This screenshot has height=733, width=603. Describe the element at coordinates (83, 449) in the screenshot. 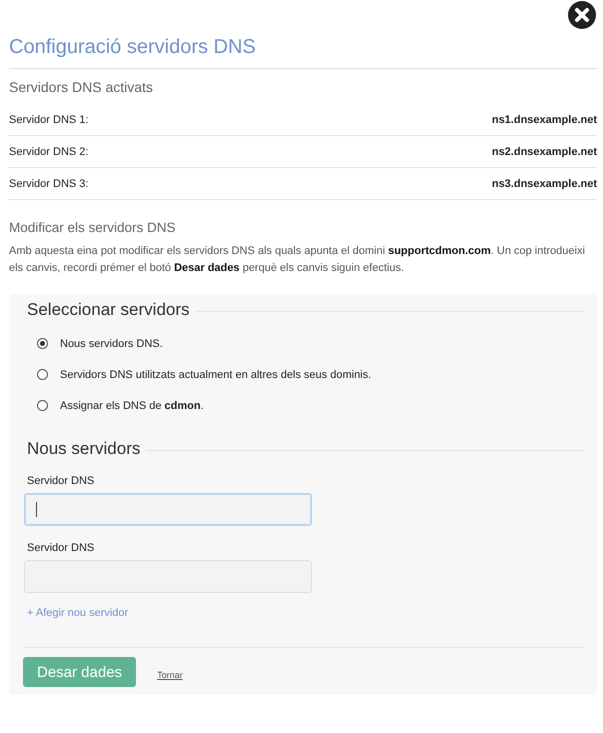

I see `legend-title: Nous servidors` at that location.